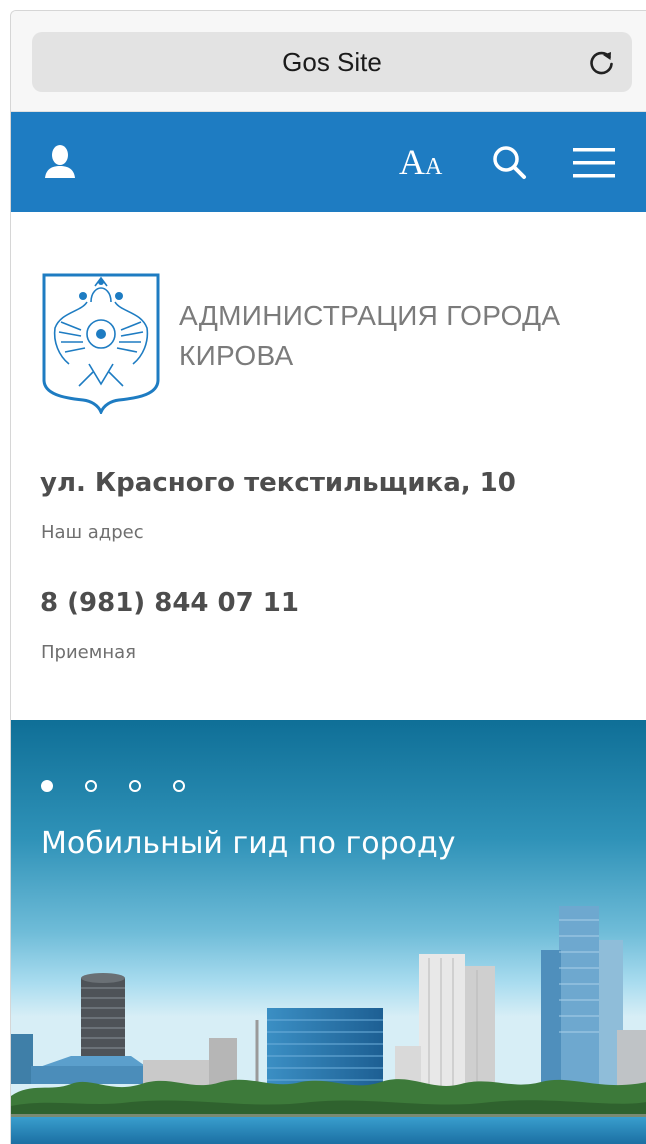  I want to click on reload-icon, so click(602, 62).